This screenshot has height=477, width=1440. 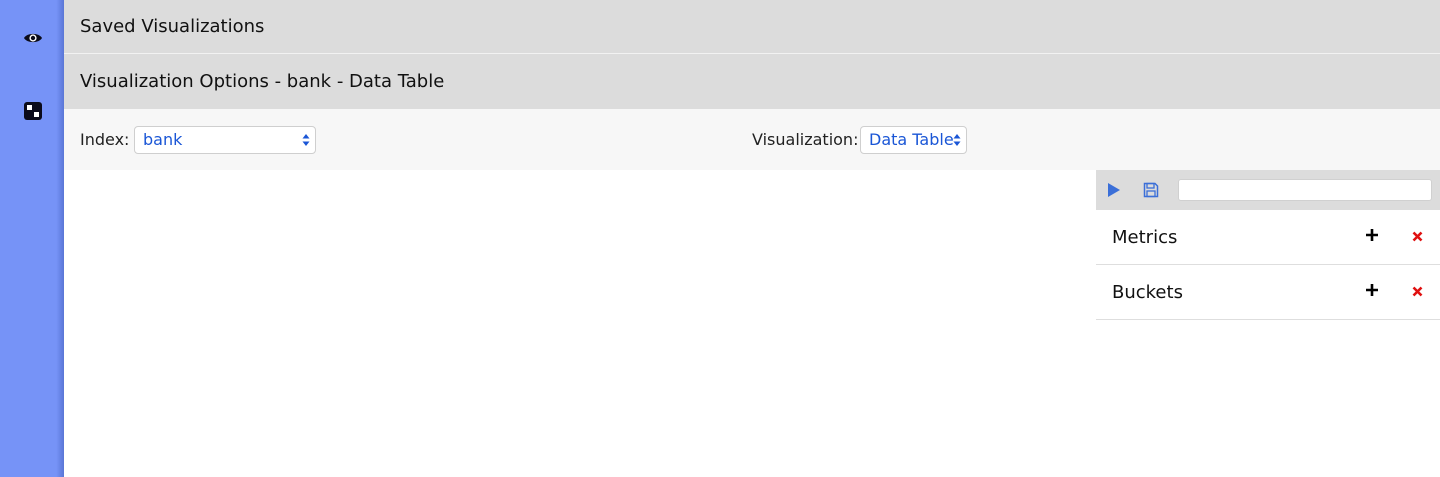 I want to click on panel-toolbar, so click(x=1268, y=190).